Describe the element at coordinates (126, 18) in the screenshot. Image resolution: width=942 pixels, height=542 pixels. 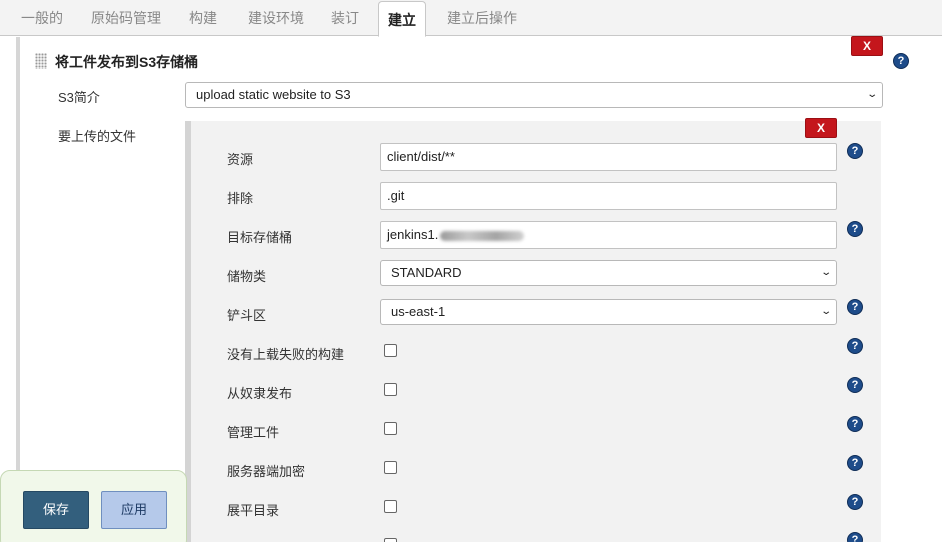
I see `tab-source-code-management: 原始码管理` at that location.